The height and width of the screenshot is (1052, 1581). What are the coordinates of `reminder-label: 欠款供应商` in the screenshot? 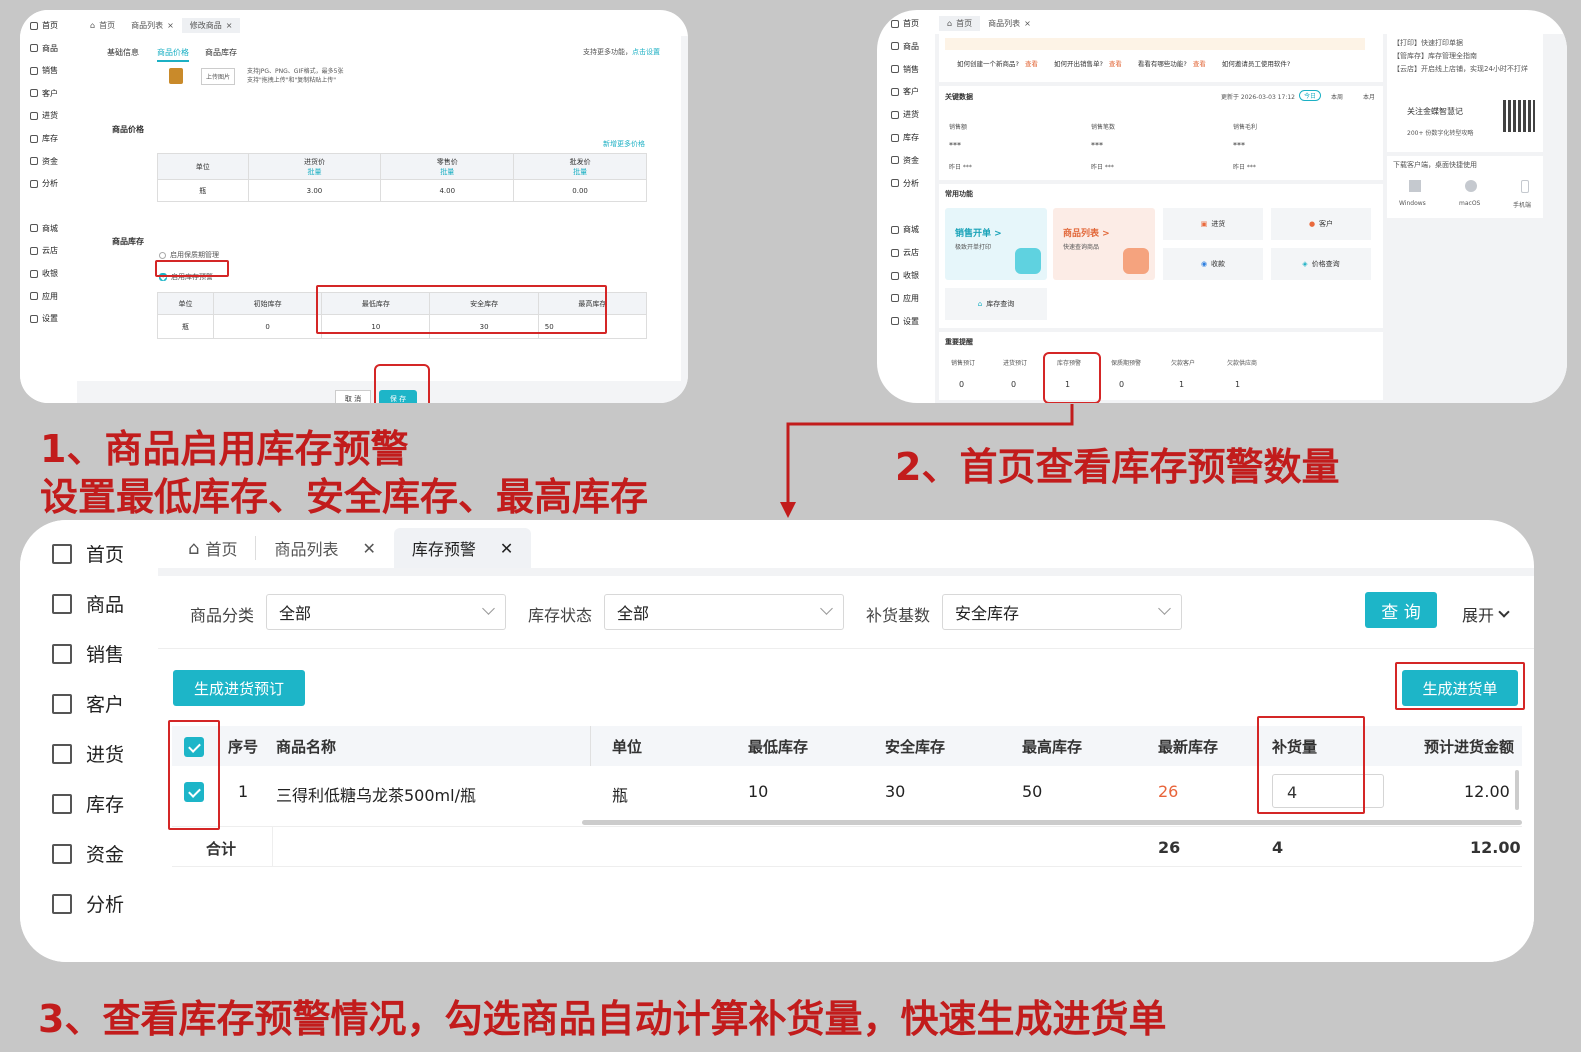 It's located at (1242, 362).